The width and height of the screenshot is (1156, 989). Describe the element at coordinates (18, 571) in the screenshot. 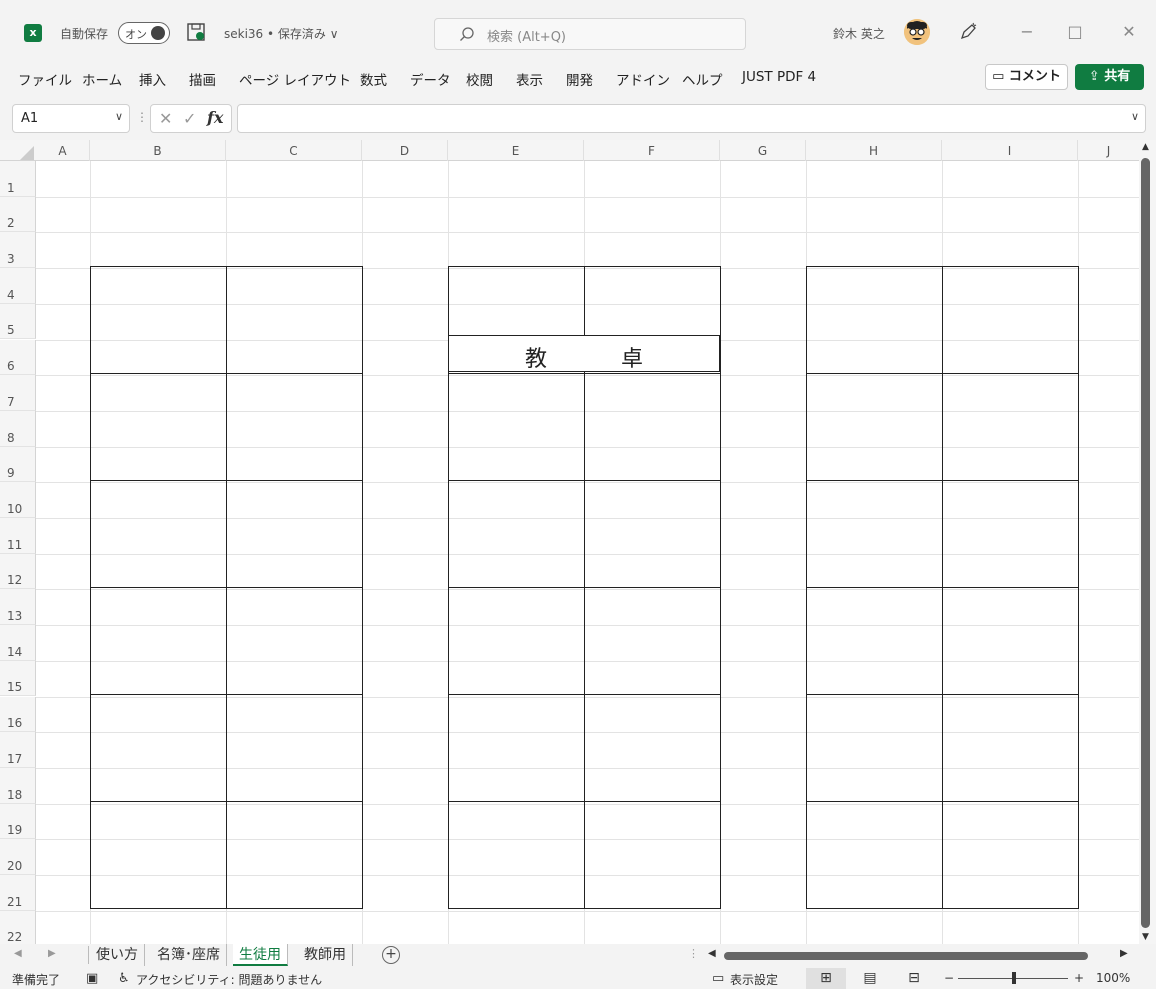

I see `row-header-12: 12` at that location.